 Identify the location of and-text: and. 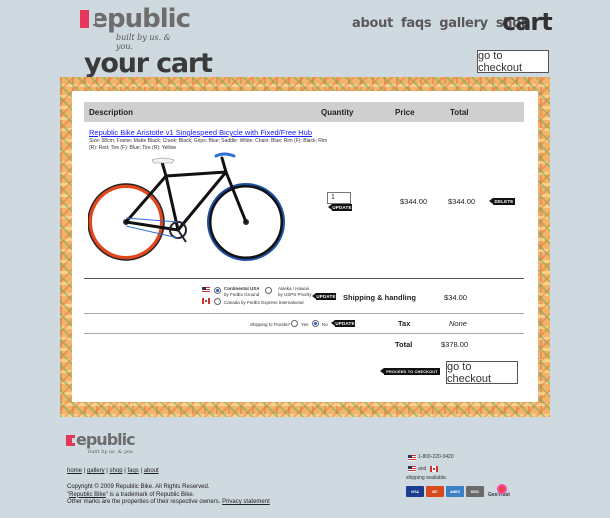
(422, 469).